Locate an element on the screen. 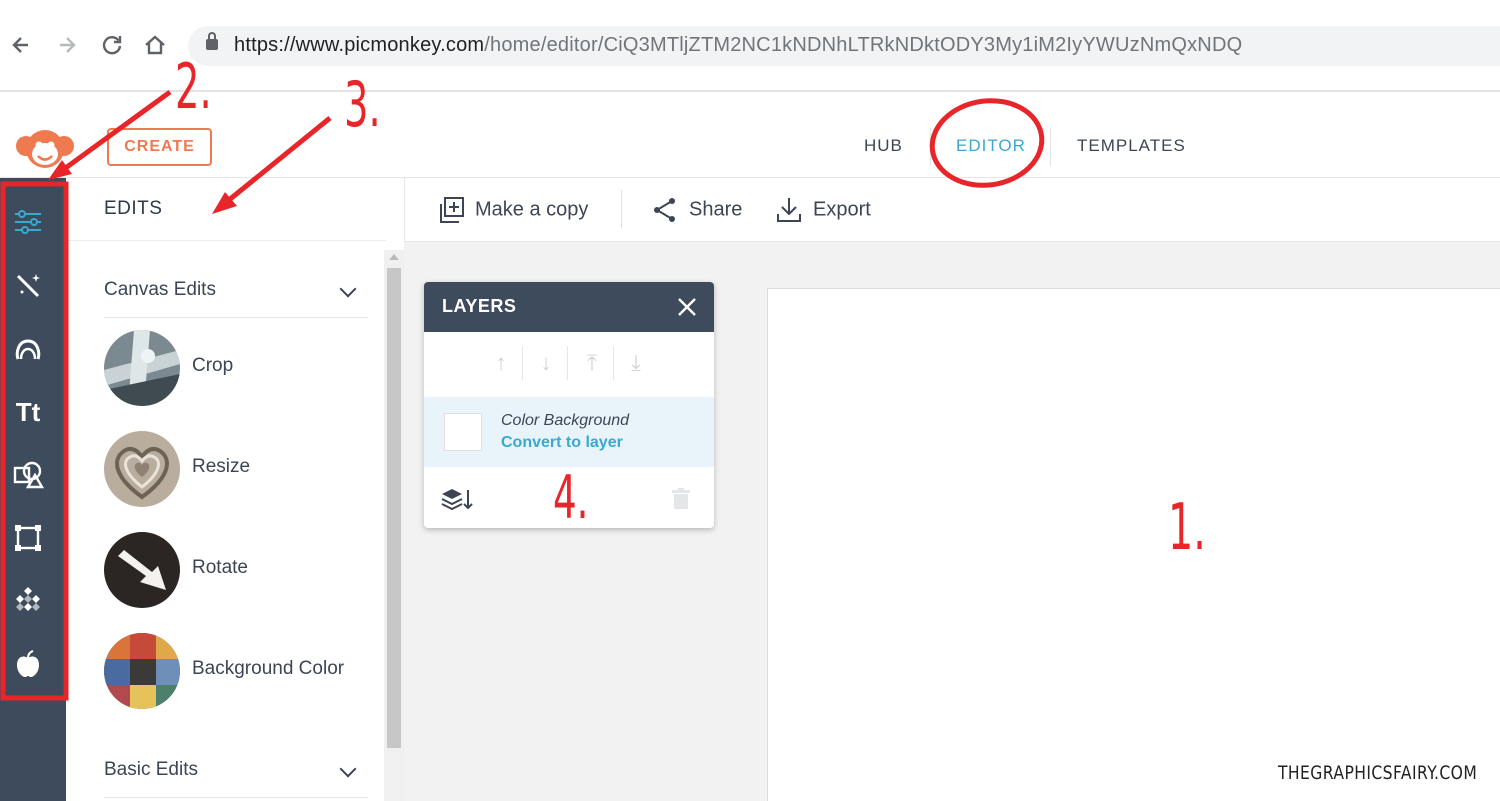 The width and height of the screenshot is (1500, 801). download-icon is located at coordinates (789, 210).